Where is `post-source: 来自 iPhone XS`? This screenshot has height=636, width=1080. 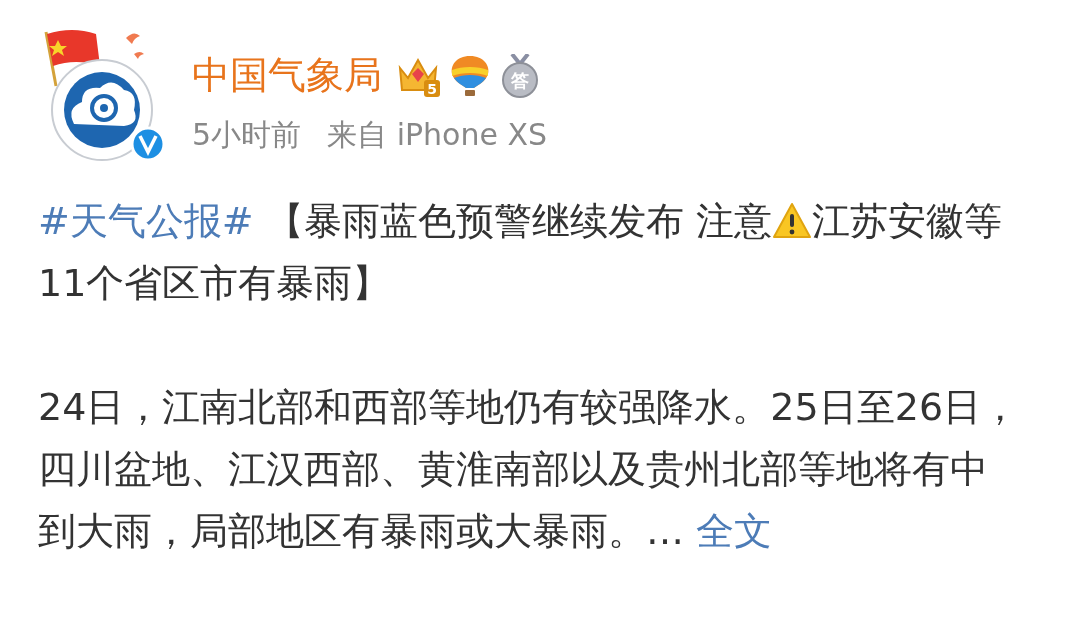 post-source: 来自 iPhone XS is located at coordinates (437, 135).